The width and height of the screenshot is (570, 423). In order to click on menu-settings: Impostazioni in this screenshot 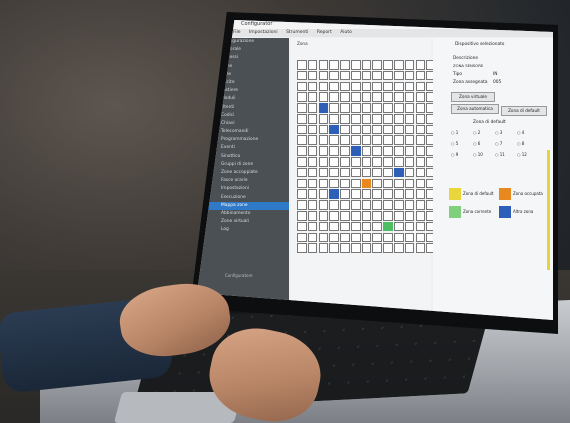, I will do `click(263, 32)`.